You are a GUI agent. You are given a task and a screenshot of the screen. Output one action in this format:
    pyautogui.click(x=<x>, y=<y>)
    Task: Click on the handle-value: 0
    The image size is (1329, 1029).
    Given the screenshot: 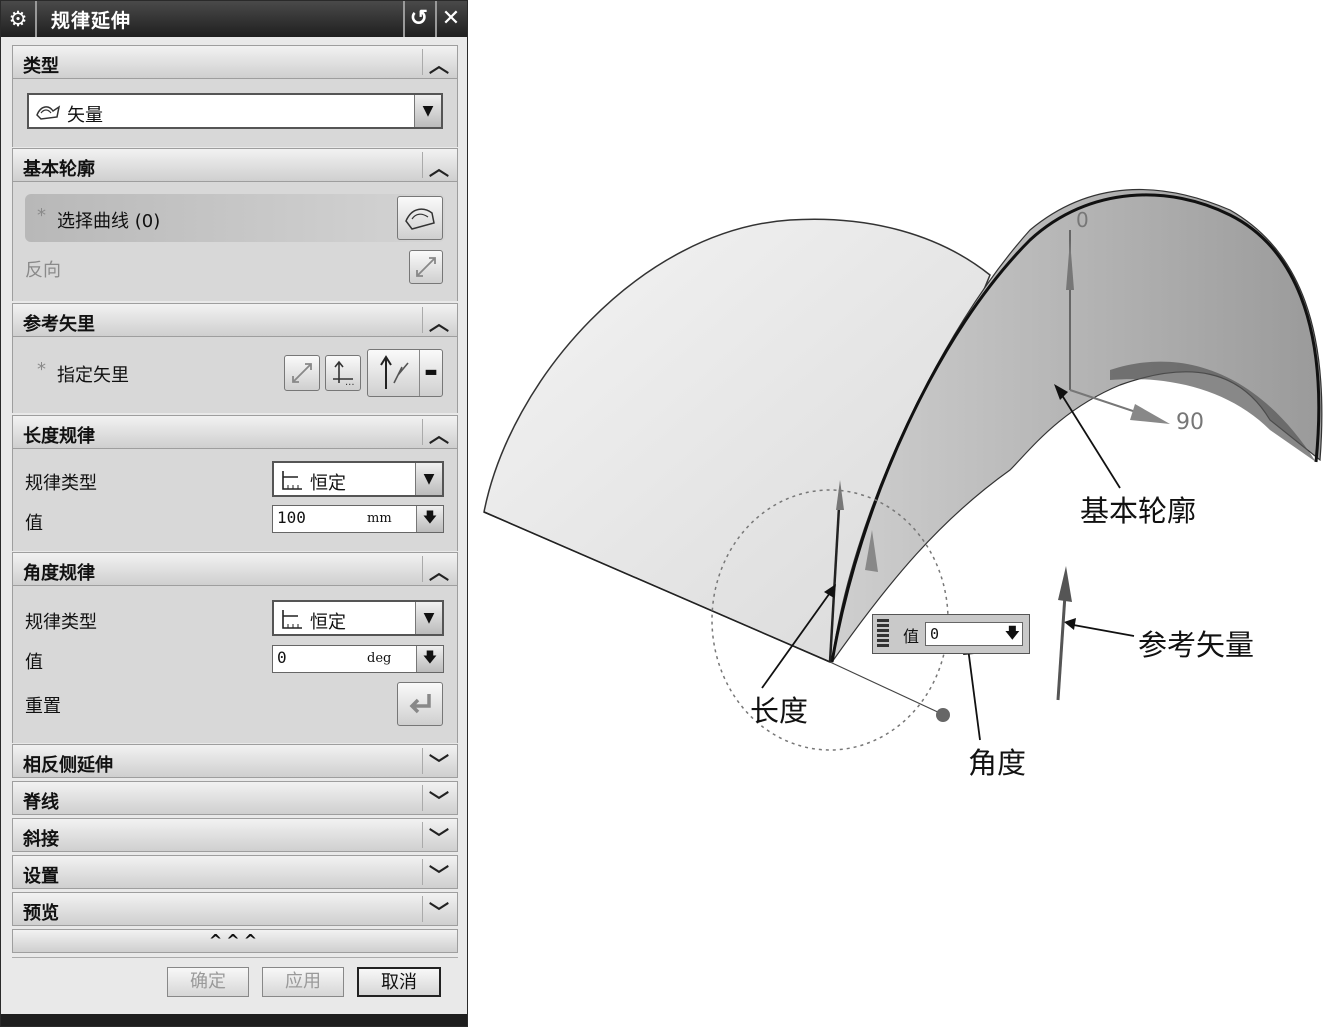 What is the action you would take?
    pyautogui.click(x=935, y=634)
    